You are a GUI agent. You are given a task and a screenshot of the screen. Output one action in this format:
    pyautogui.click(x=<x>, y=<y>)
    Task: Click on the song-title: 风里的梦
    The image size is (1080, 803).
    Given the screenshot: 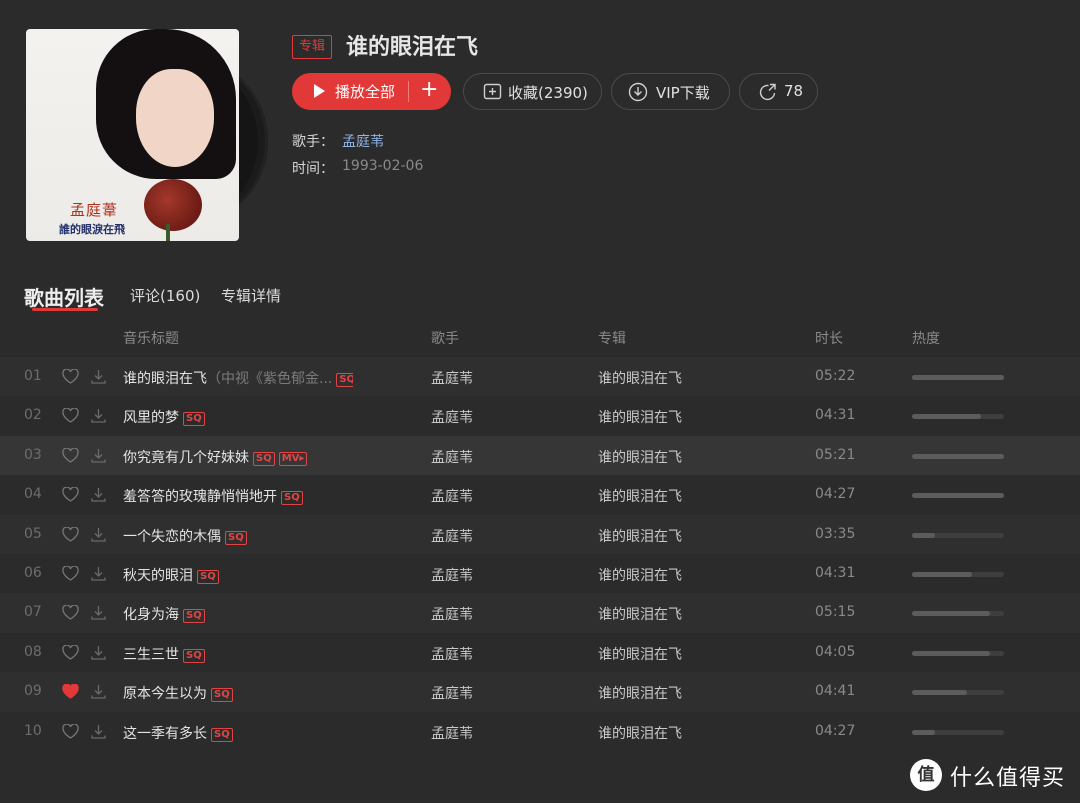 What is the action you would take?
    pyautogui.click(x=151, y=418)
    